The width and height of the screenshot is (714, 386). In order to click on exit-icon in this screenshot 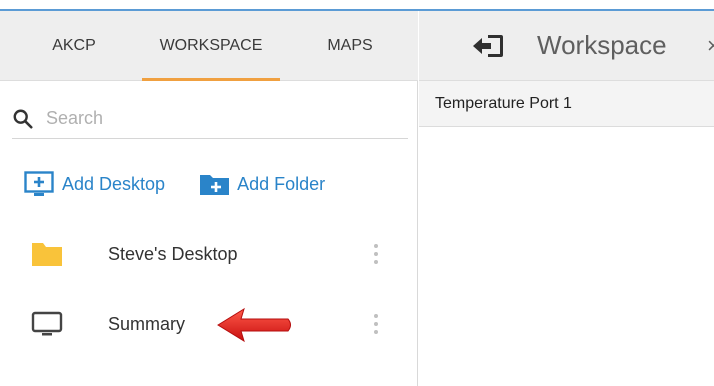, I will do `click(488, 46)`.